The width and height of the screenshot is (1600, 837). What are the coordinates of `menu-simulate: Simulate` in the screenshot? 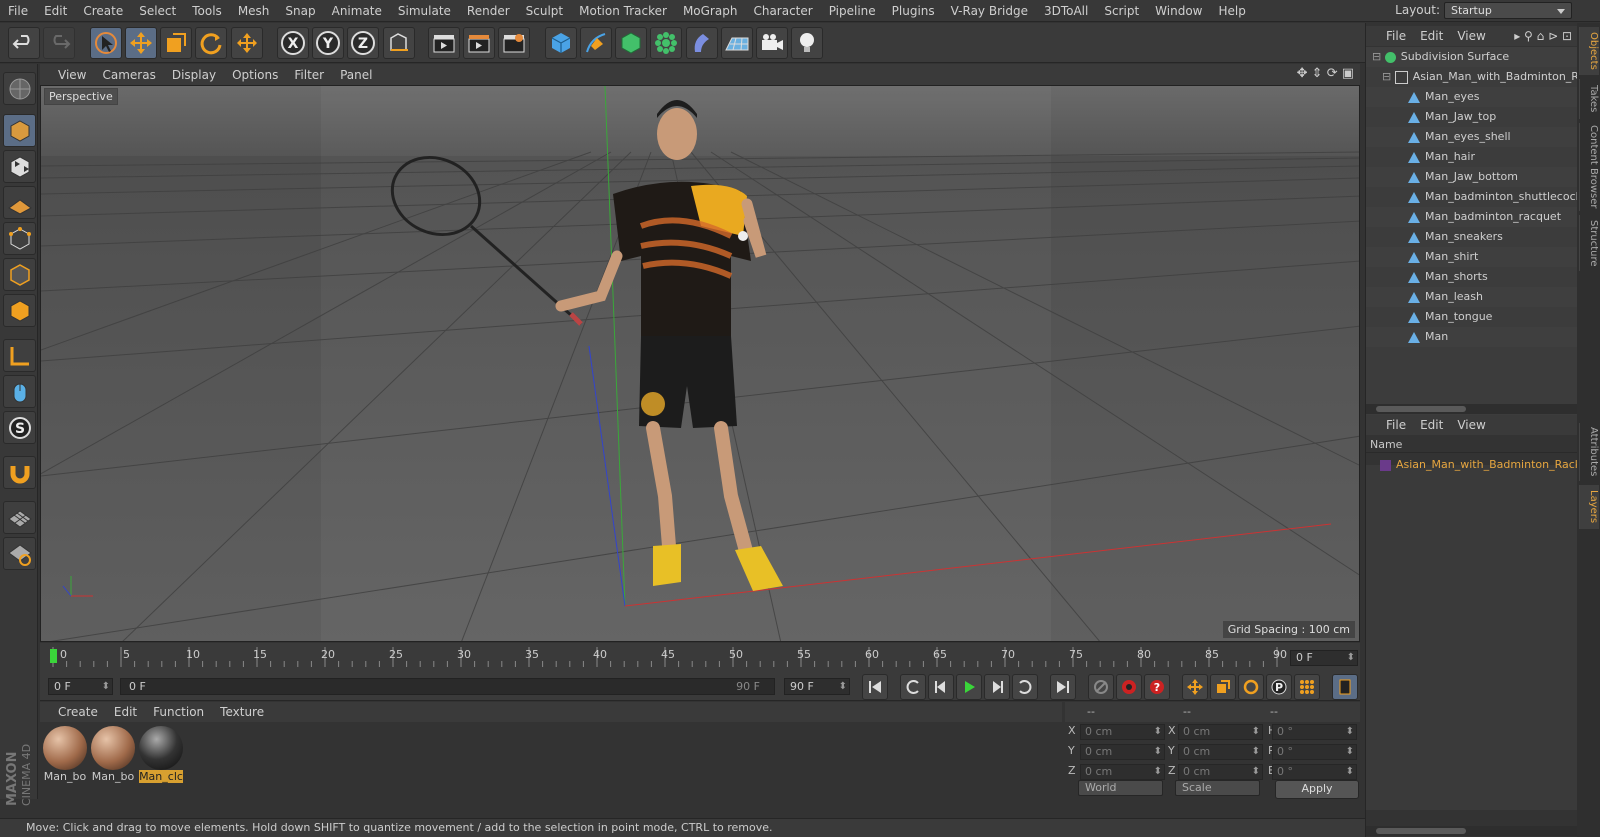 It's located at (424, 11).